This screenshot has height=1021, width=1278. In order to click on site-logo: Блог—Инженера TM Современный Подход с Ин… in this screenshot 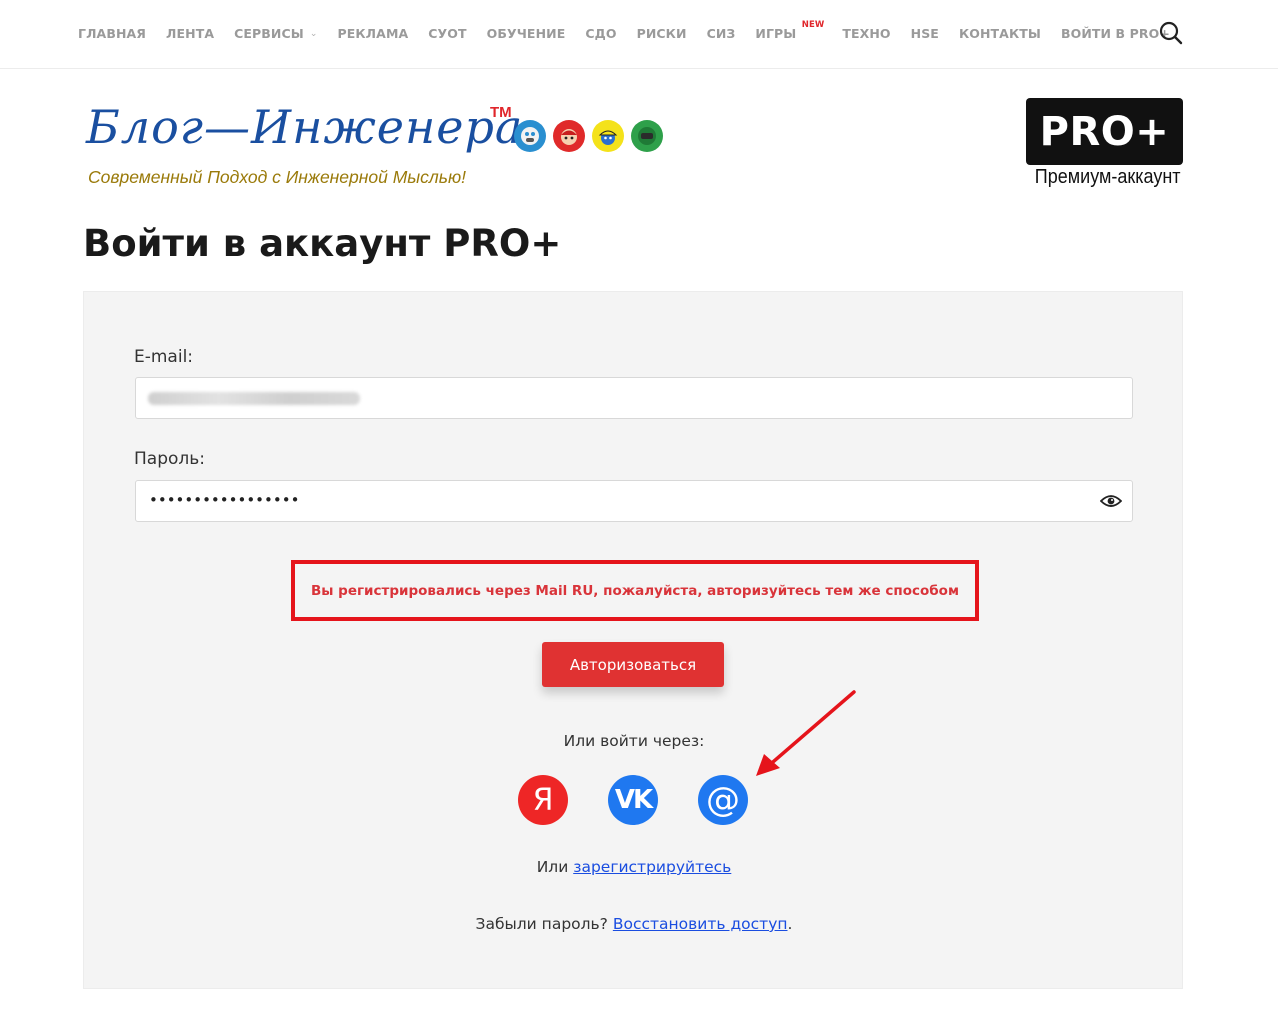, I will do `click(381, 145)`.